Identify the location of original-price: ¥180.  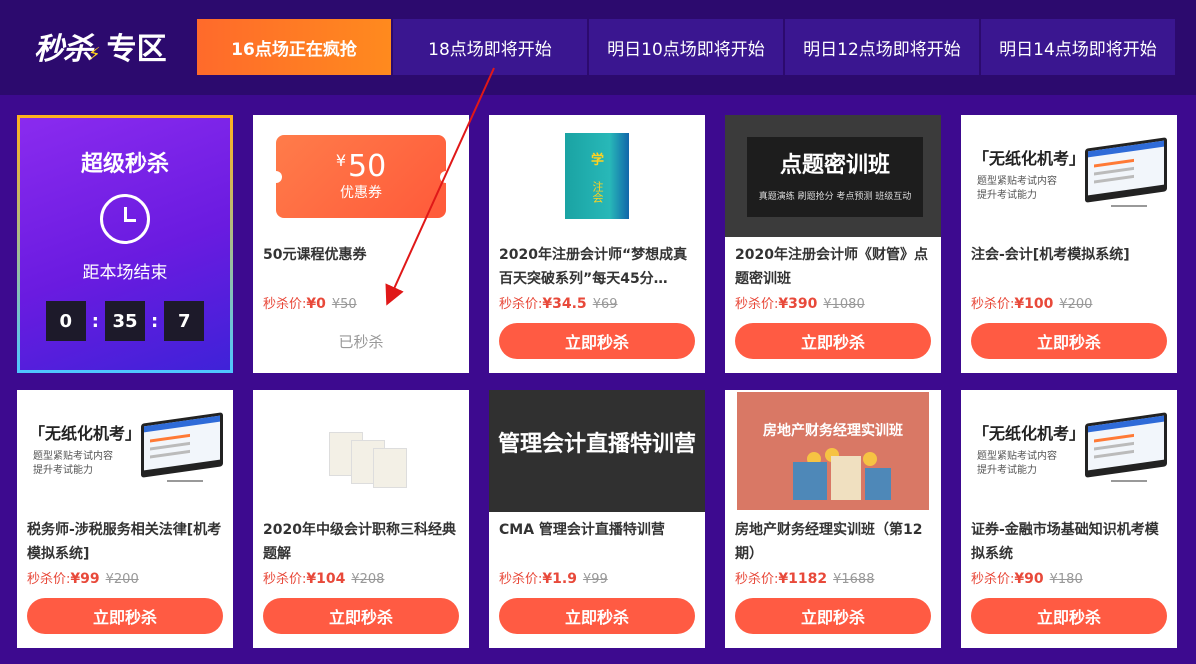
(1066, 579).